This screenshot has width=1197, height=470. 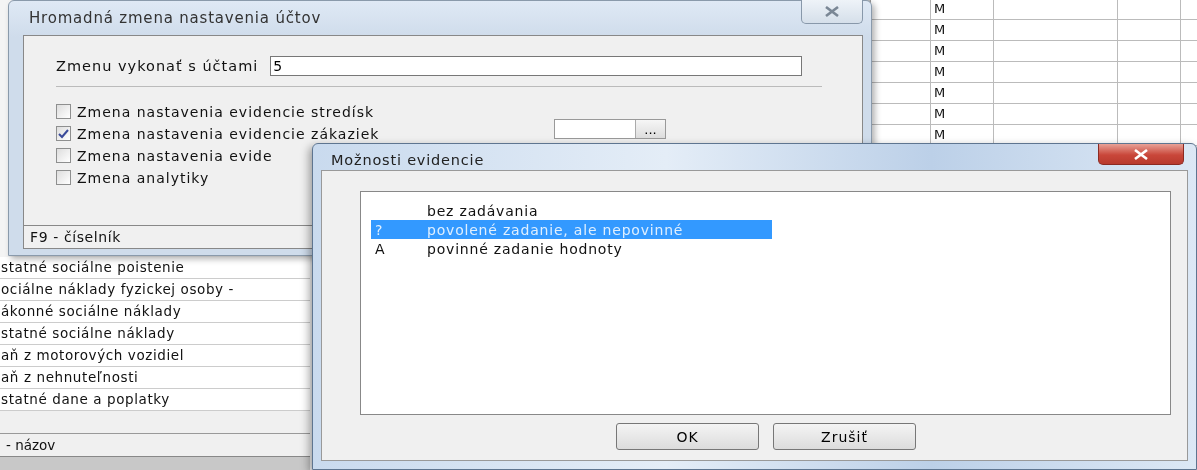 I want to click on list-row: ákonné sociálne náklady, so click(x=155, y=312).